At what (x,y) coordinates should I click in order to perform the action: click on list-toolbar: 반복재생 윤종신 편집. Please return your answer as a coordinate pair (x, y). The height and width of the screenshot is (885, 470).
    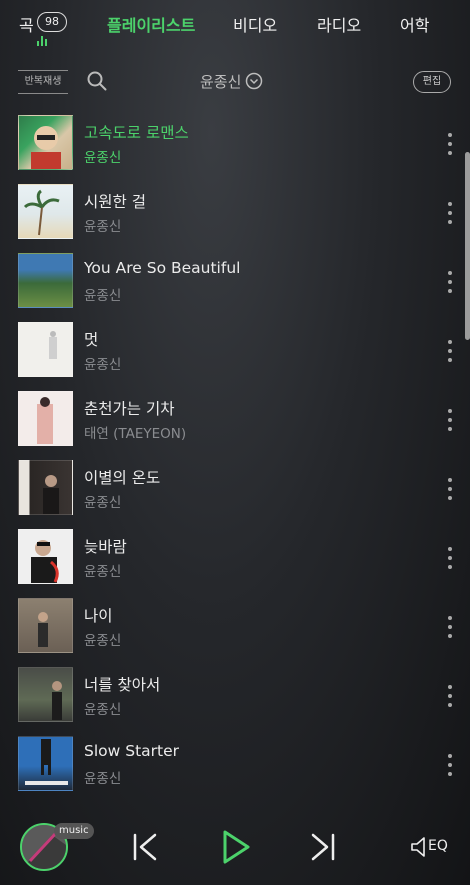
    Looking at the image, I should click on (235, 82).